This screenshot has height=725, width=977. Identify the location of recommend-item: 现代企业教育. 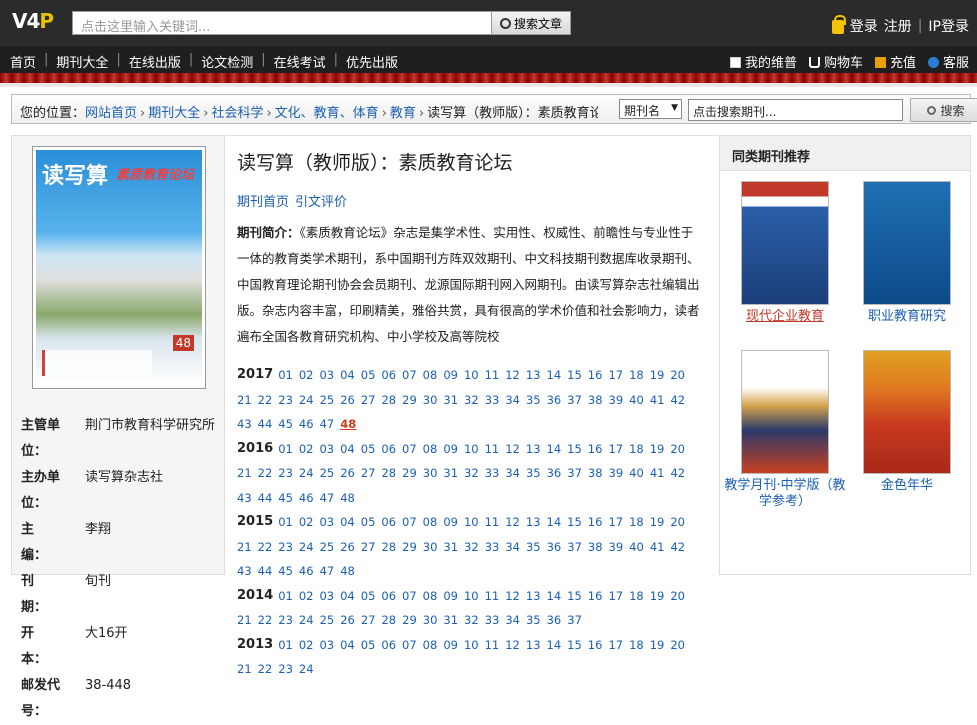
(785, 253).